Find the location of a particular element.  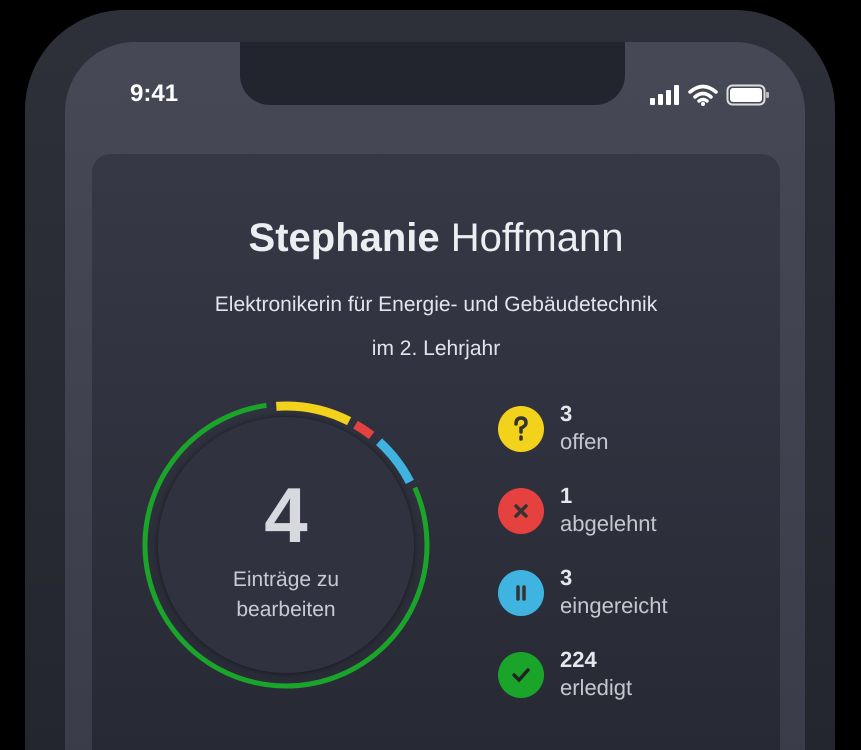

wifi-icon is located at coordinates (703, 95).